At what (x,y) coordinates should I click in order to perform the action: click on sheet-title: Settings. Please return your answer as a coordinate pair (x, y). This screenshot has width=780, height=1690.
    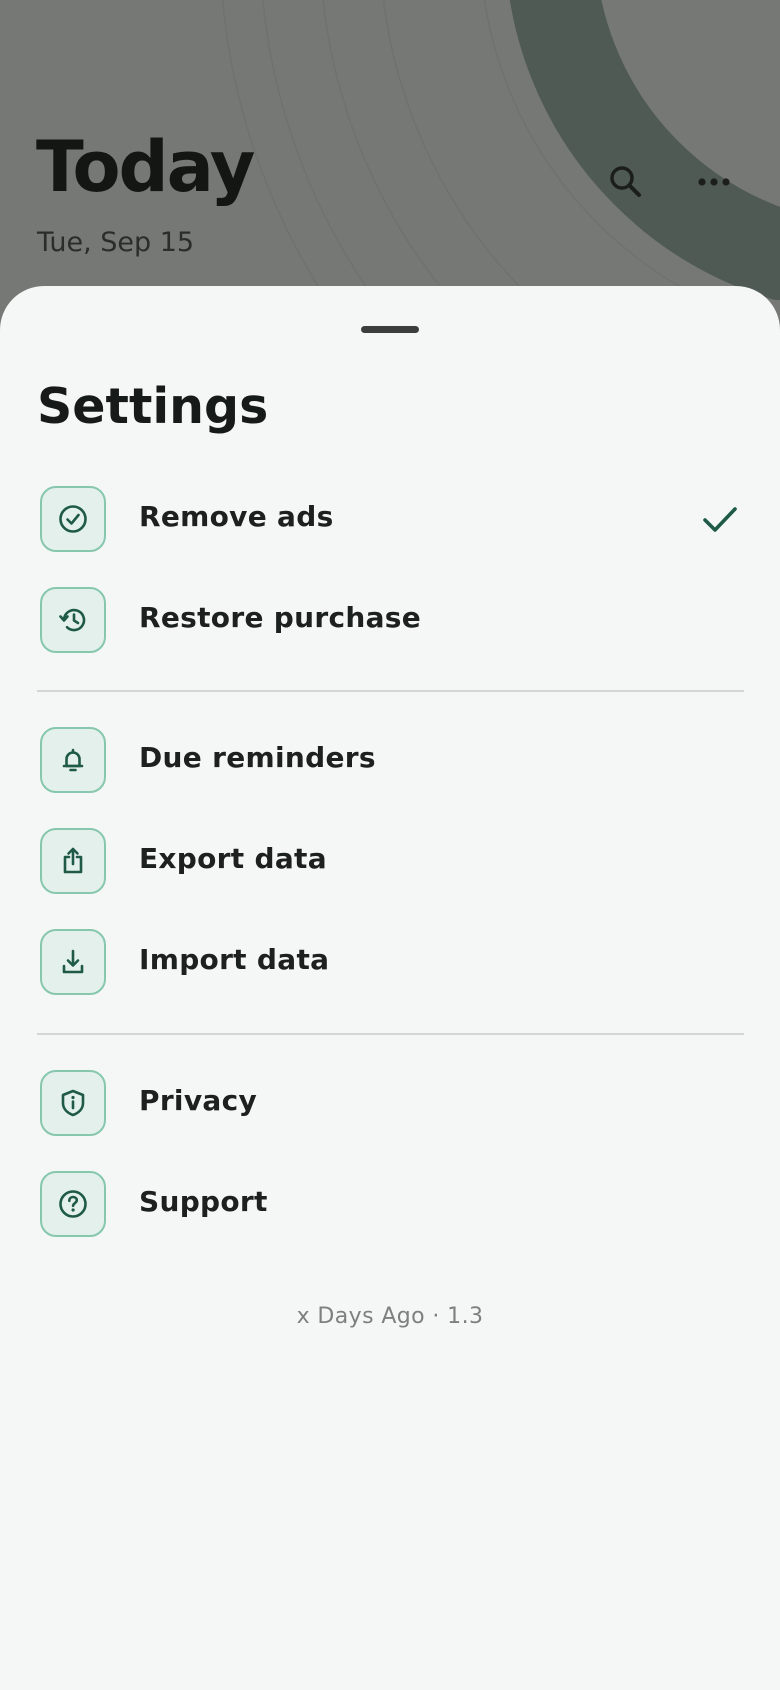
    Looking at the image, I should click on (153, 406).